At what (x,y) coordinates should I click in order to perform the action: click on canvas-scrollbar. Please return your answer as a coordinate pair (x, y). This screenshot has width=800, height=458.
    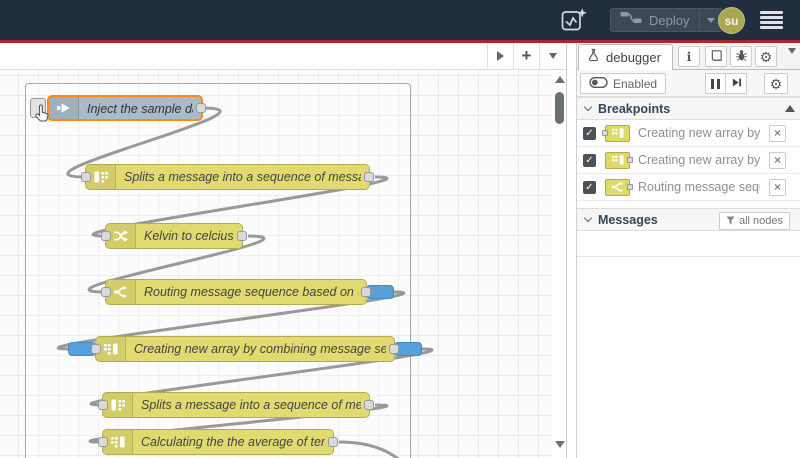
    Looking at the image, I should click on (559, 264).